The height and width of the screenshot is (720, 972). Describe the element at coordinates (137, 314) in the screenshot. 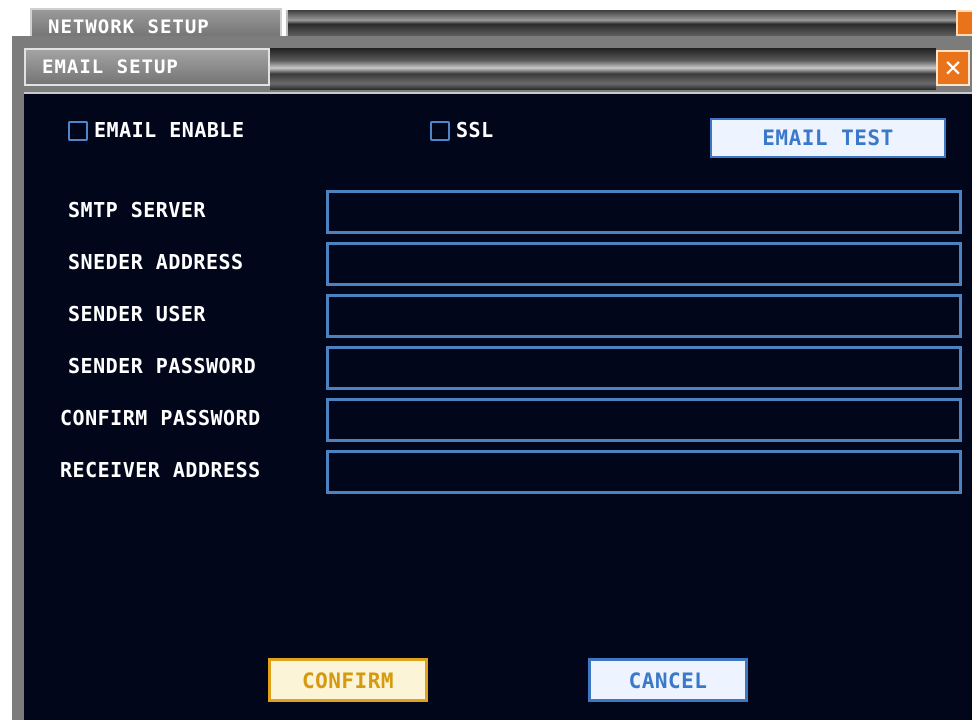

I see `sender-user-label: SENDER USER` at that location.